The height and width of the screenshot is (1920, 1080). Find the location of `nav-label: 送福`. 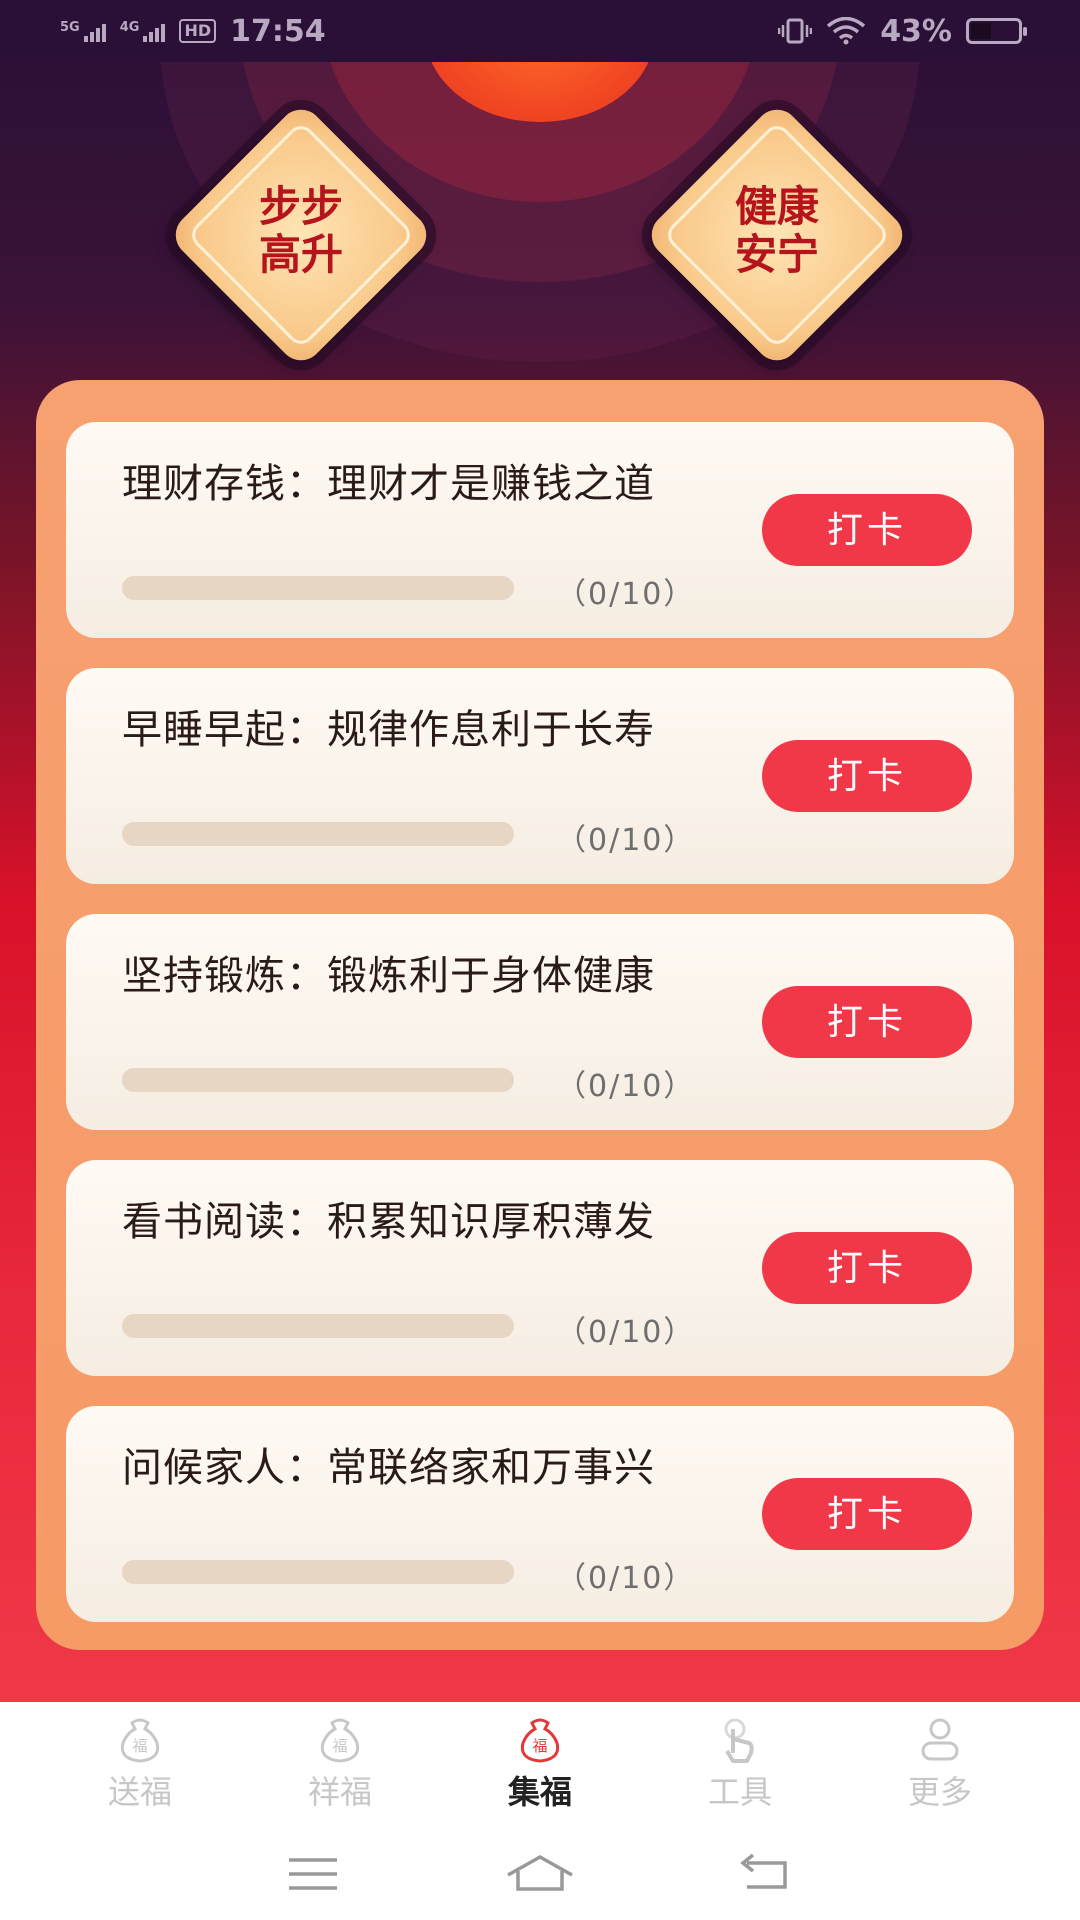

nav-label: 送福 is located at coordinates (139, 1792).